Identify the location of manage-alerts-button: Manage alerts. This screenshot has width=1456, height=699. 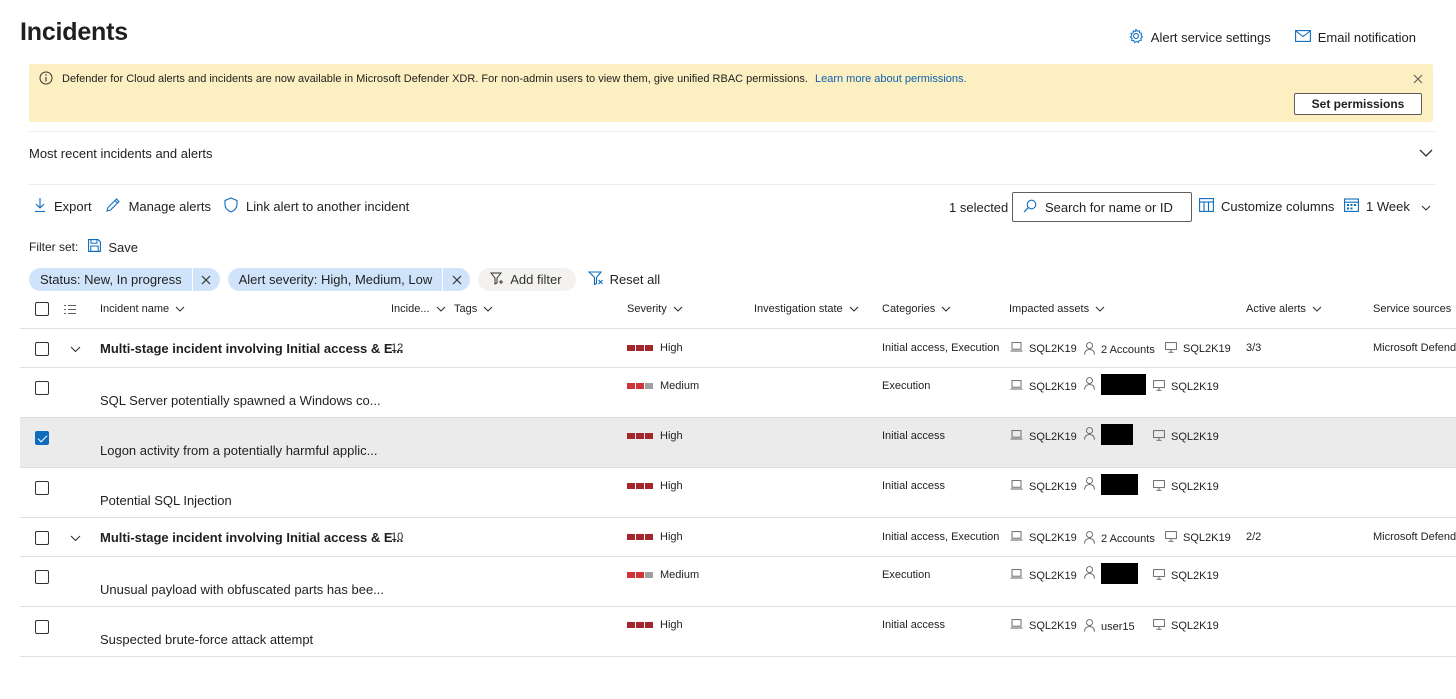
(158, 206).